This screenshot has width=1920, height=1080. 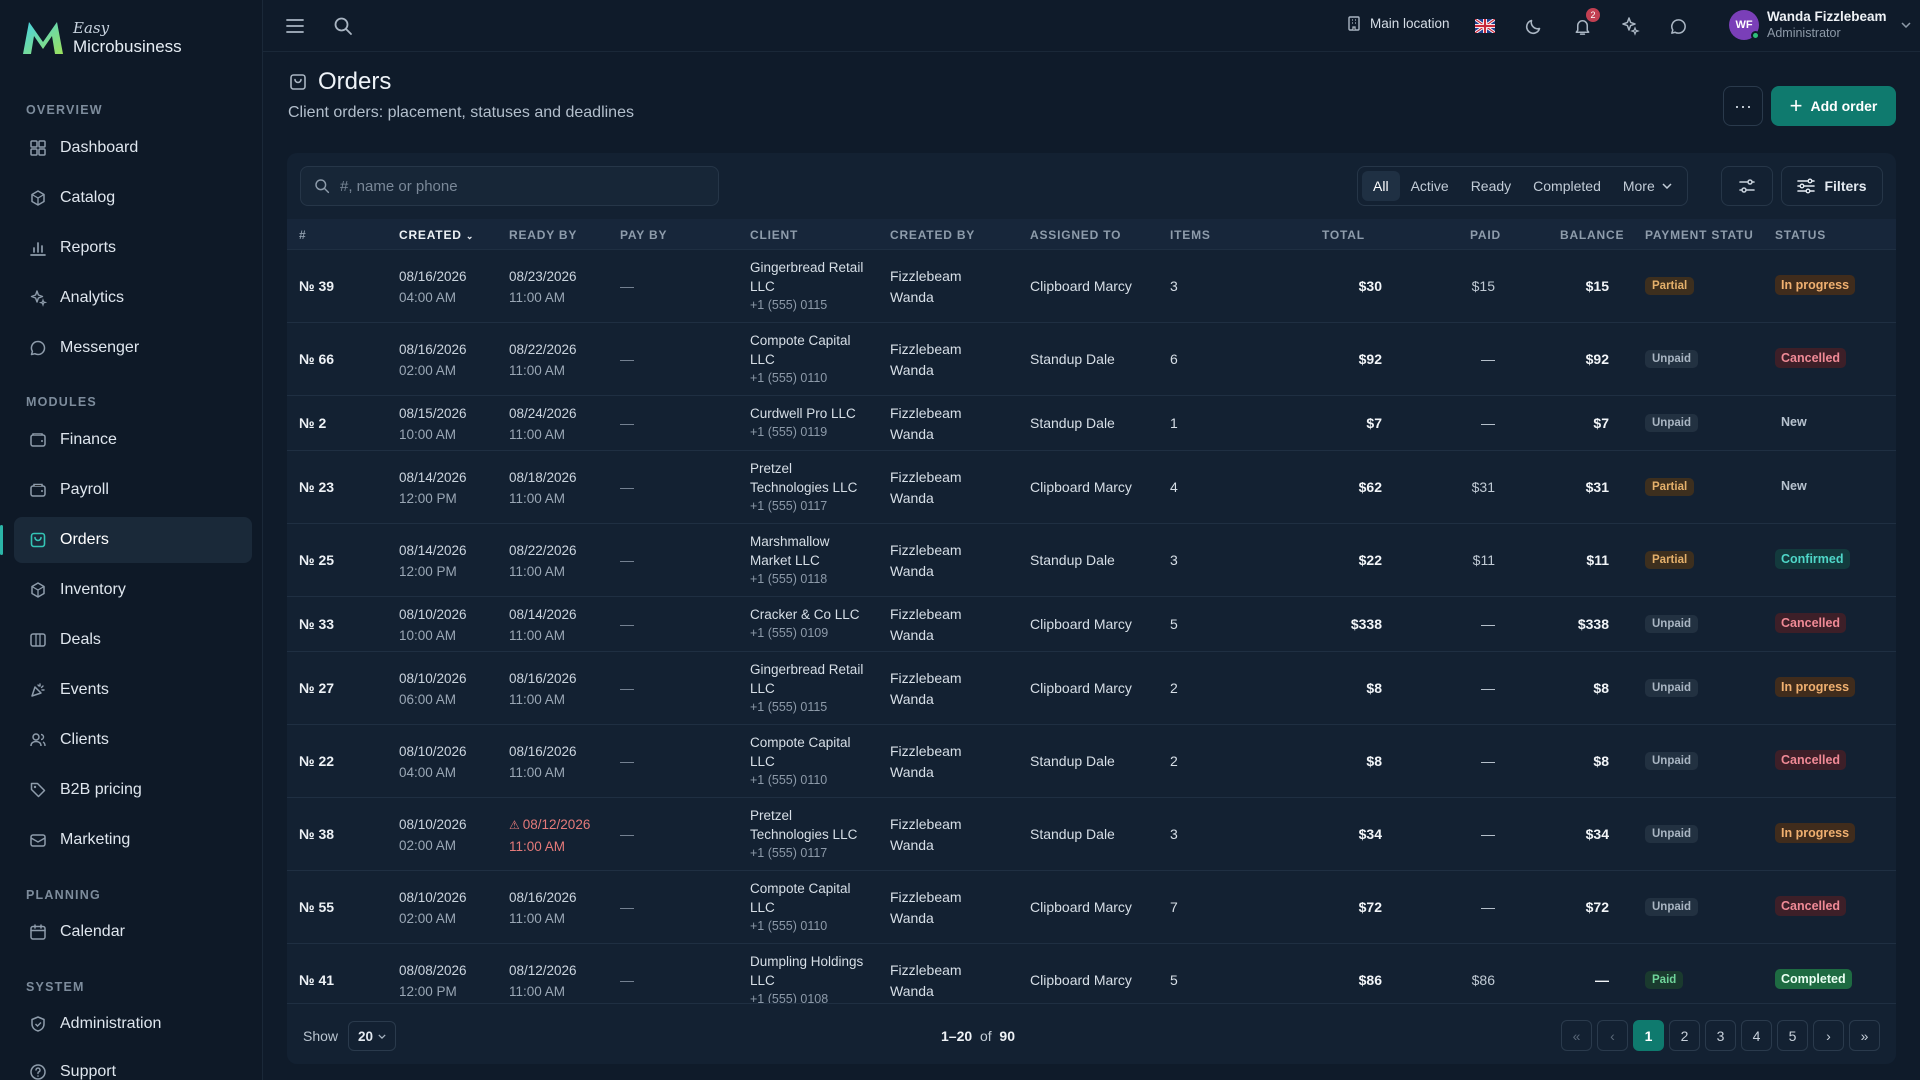 I want to click on client-cell: Curdwell Pro LLC +1 (555) 0119, so click(x=803, y=423).